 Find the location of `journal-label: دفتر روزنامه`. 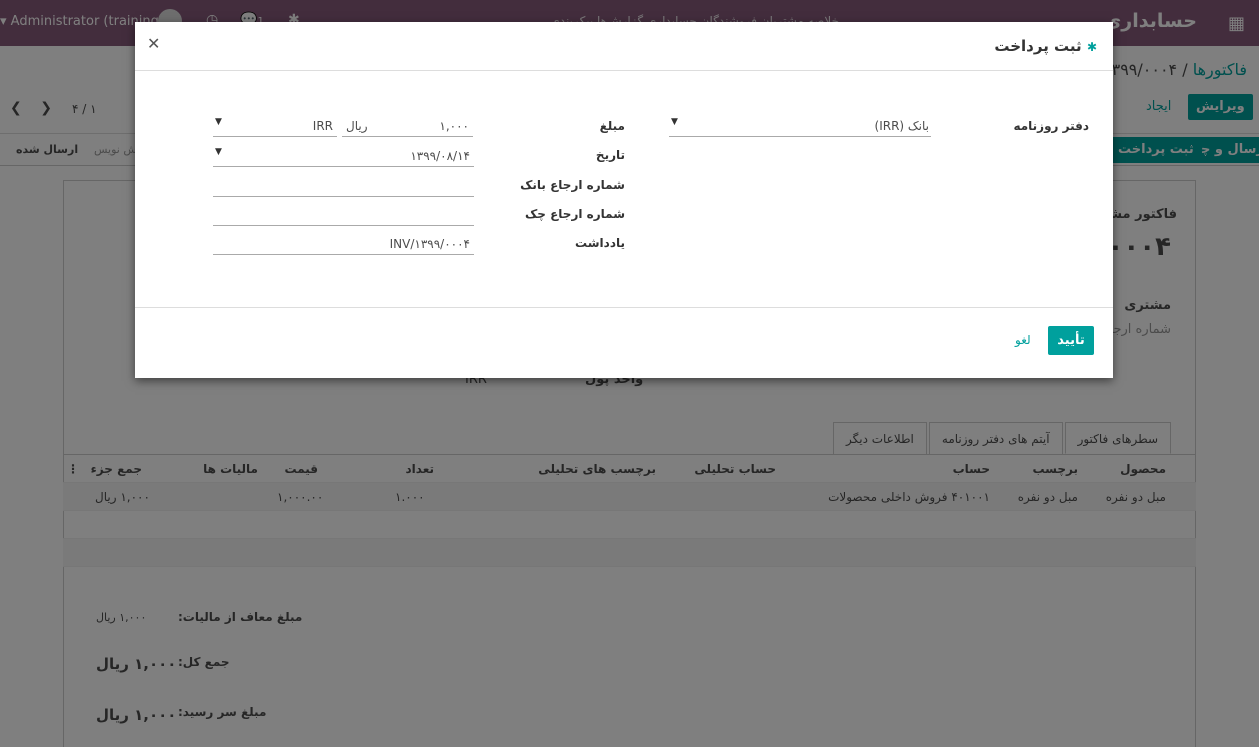

journal-label: دفتر روزنامه is located at coordinates (1051, 126).